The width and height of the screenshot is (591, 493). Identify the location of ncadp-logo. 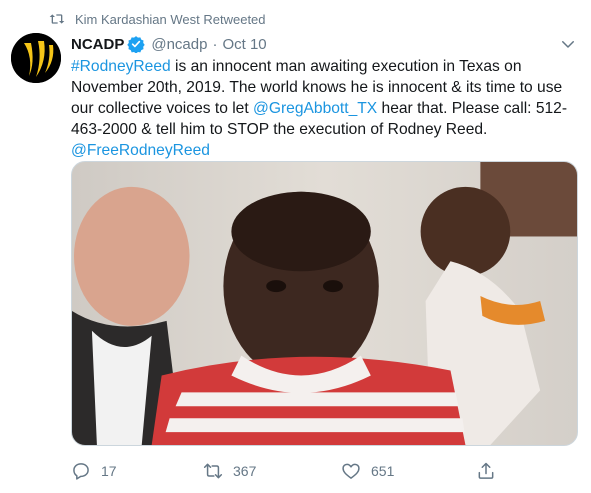
(36, 58).